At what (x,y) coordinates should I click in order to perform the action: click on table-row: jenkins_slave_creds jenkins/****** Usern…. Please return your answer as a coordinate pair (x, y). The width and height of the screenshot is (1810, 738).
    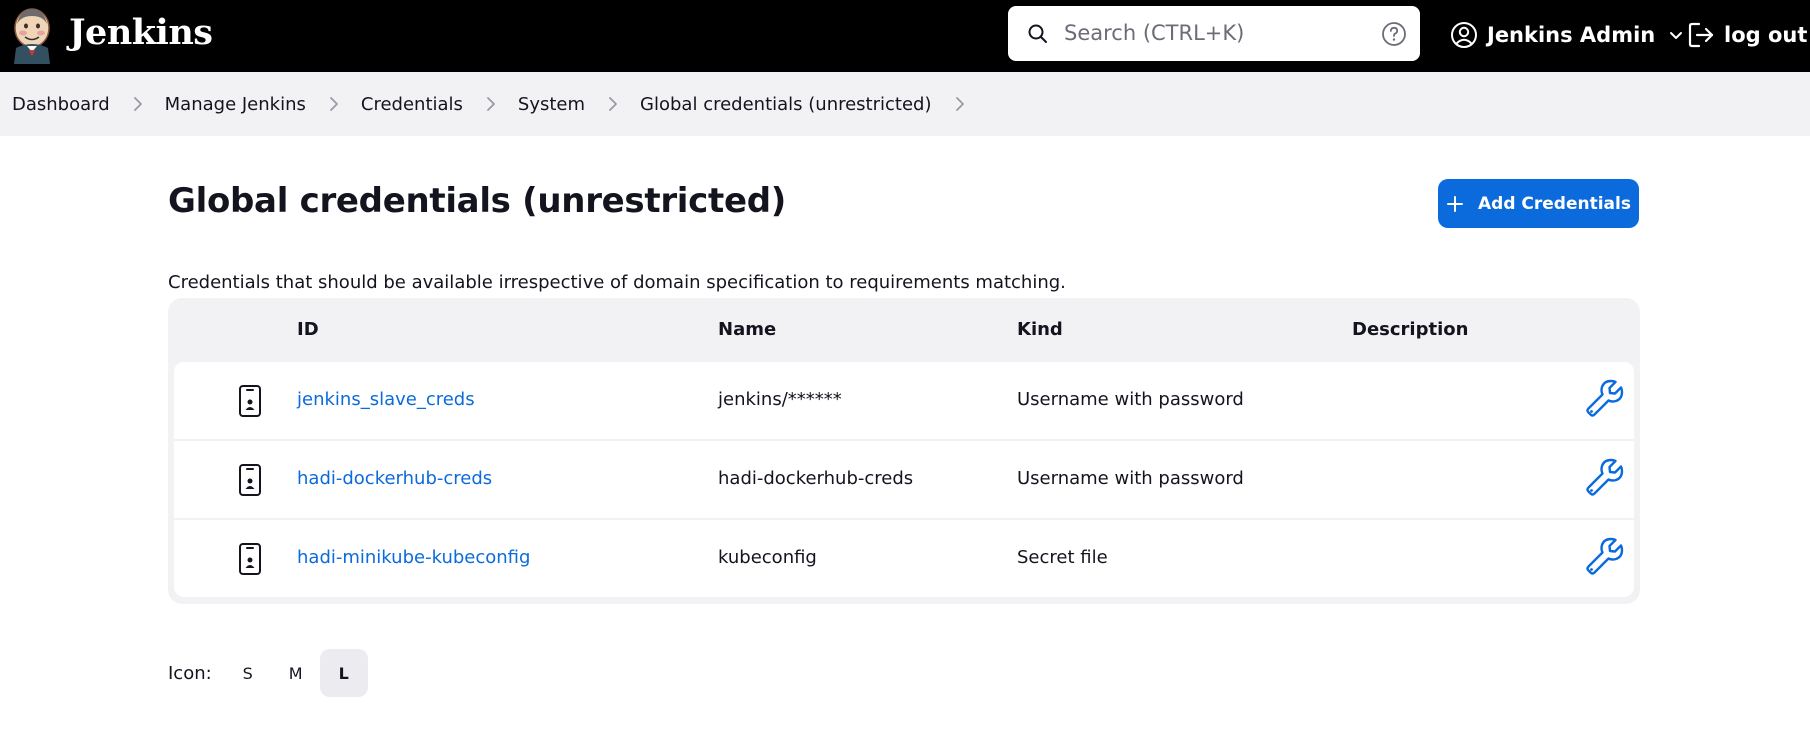
    Looking at the image, I should click on (904, 400).